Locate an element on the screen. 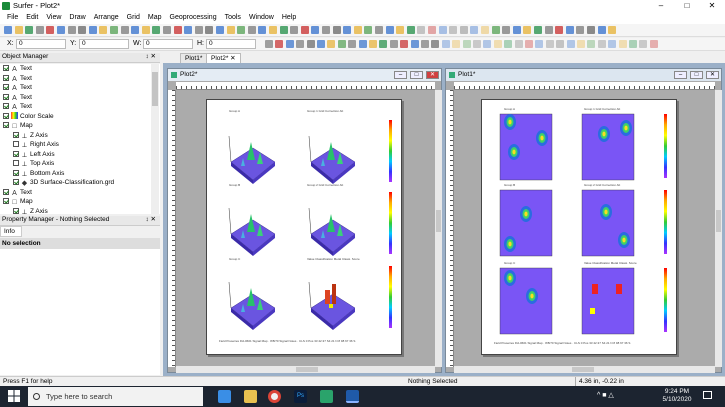 The width and height of the screenshot is (725, 407). tab-info: Info is located at coordinates (11, 231).